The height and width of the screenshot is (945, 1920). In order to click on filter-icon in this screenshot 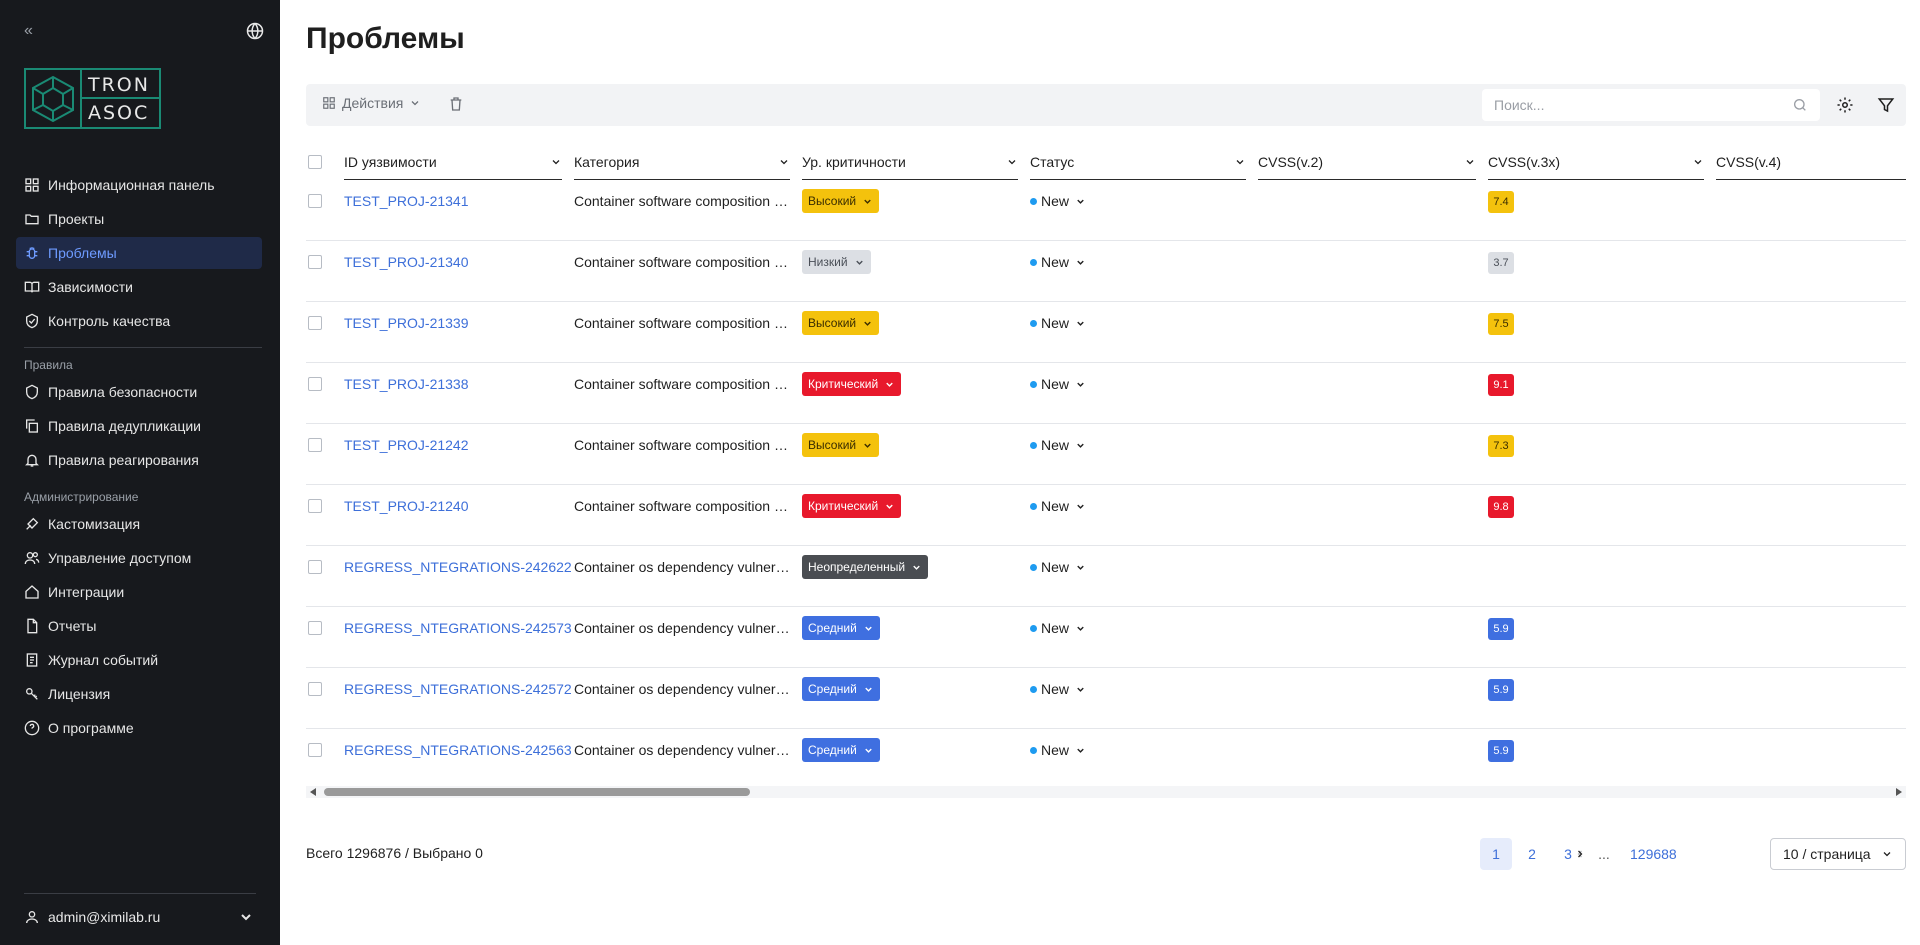, I will do `click(1886, 105)`.